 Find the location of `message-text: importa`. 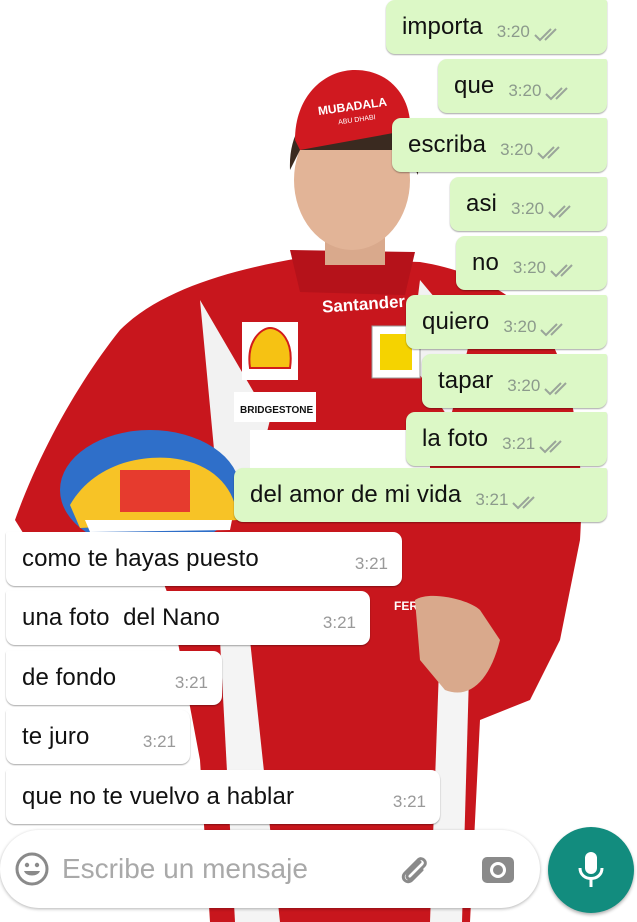

message-text: importa is located at coordinates (442, 26).